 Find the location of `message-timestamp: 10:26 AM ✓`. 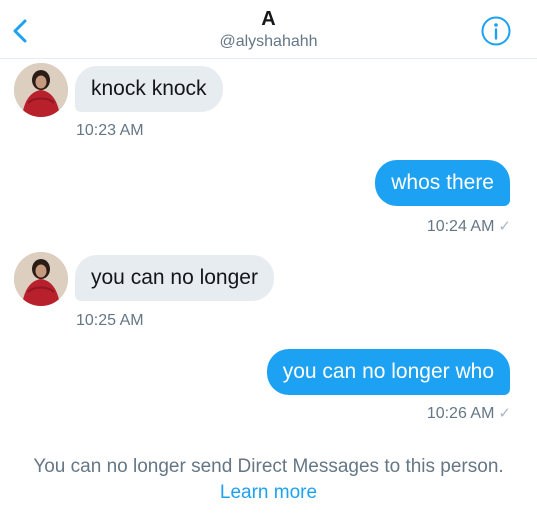

message-timestamp: 10:26 AM ✓ is located at coordinates (469, 414).